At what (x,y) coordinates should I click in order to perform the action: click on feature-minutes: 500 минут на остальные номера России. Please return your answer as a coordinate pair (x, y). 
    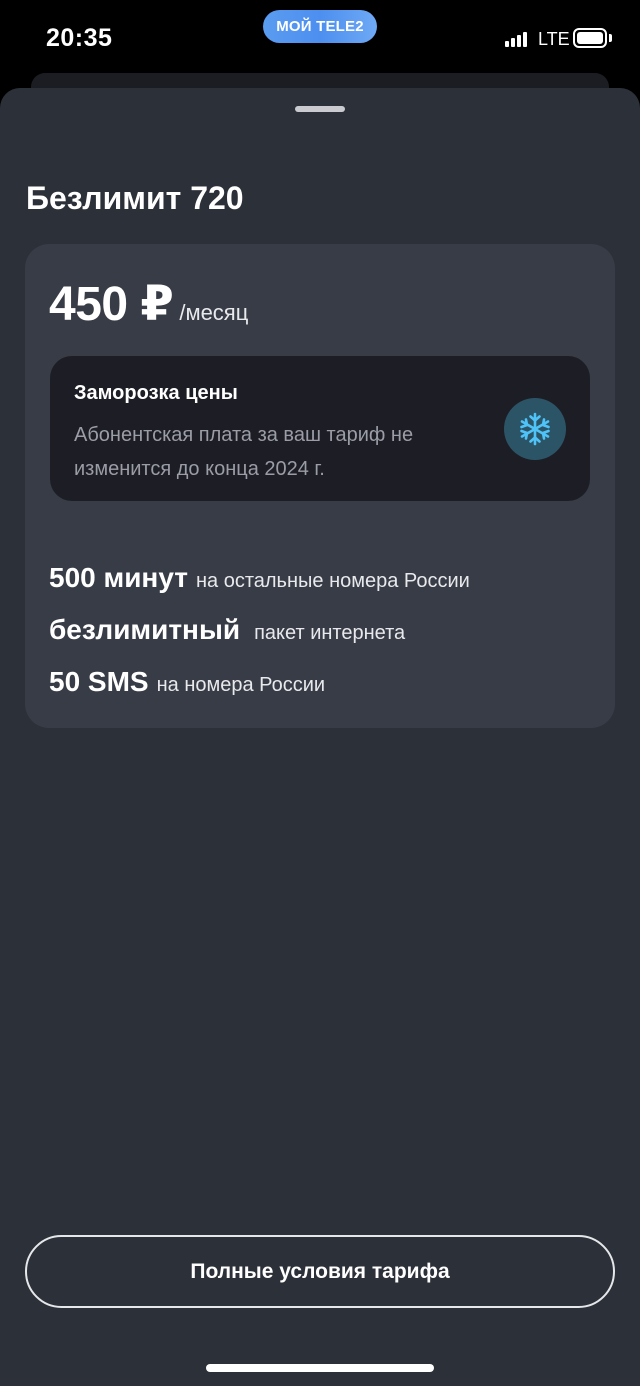
    Looking at the image, I should click on (319, 588).